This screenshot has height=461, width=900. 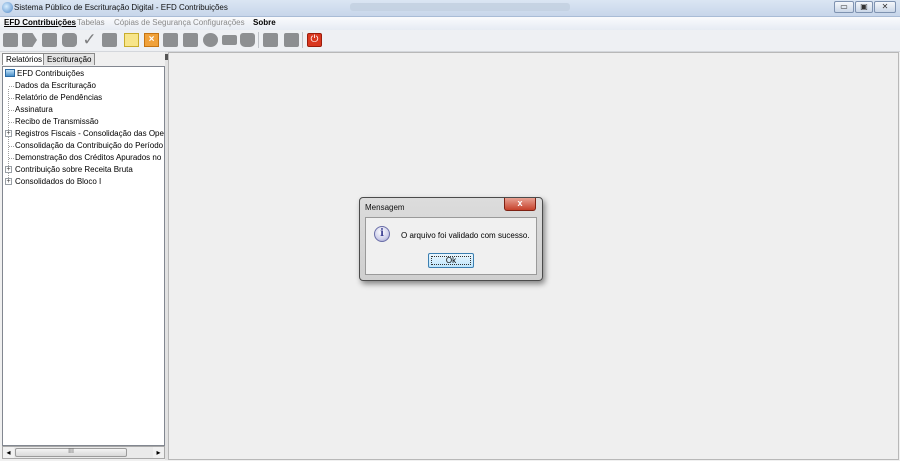 What do you see at coordinates (210, 40) in the screenshot?
I see `globe-icon` at bounding box center [210, 40].